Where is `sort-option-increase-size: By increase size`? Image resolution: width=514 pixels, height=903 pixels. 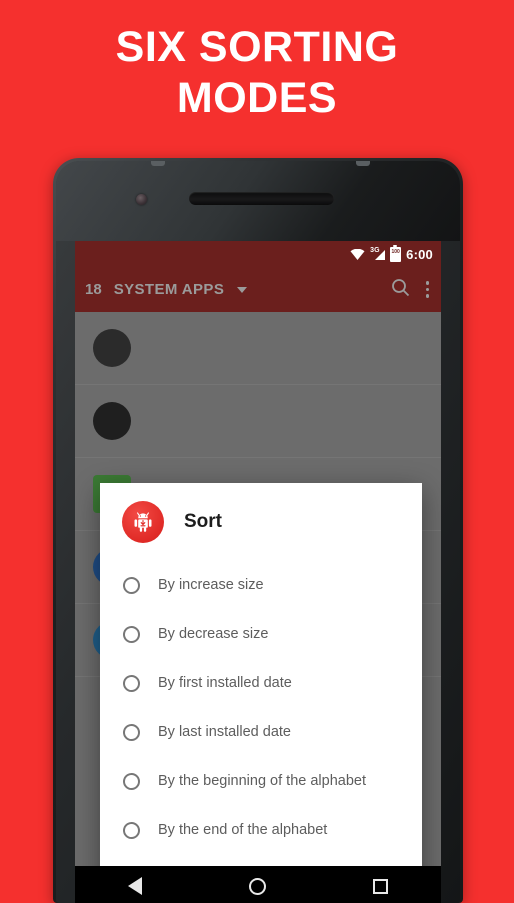
sort-option-increase-size: By increase size is located at coordinates (261, 585).